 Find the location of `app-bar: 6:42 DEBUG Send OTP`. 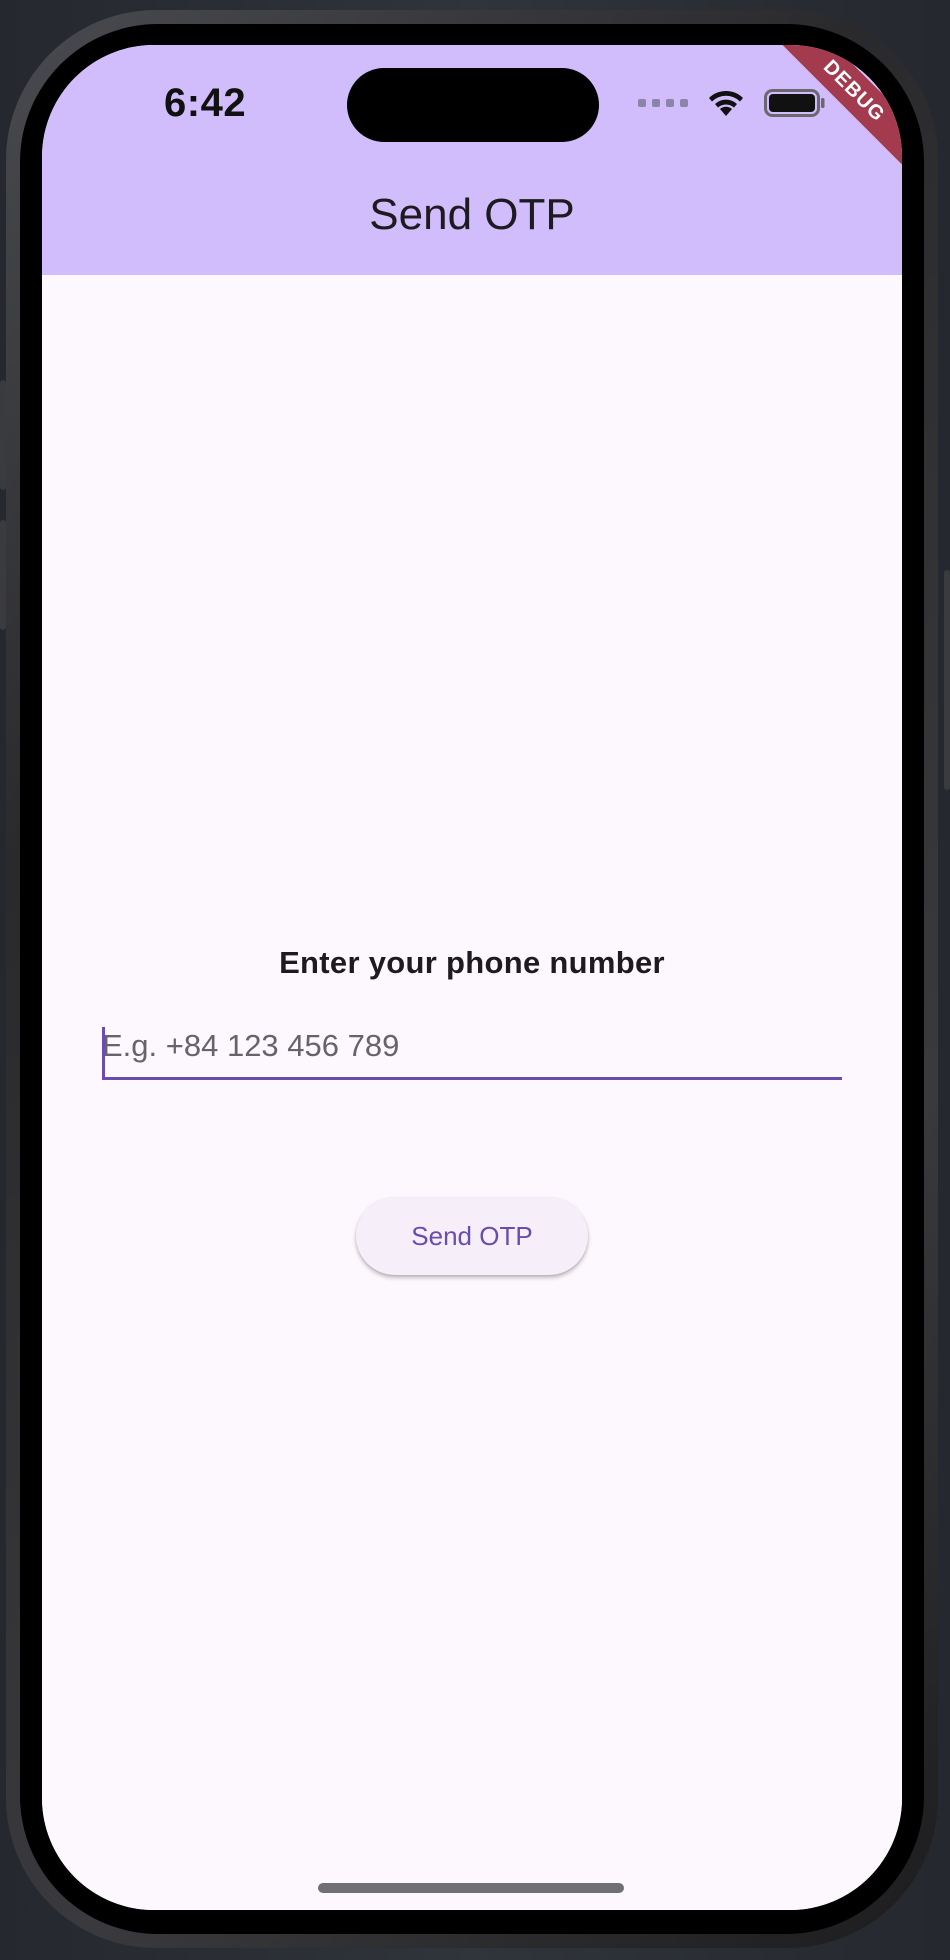

app-bar: 6:42 DEBUG Send OTP is located at coordinates (472, 160).